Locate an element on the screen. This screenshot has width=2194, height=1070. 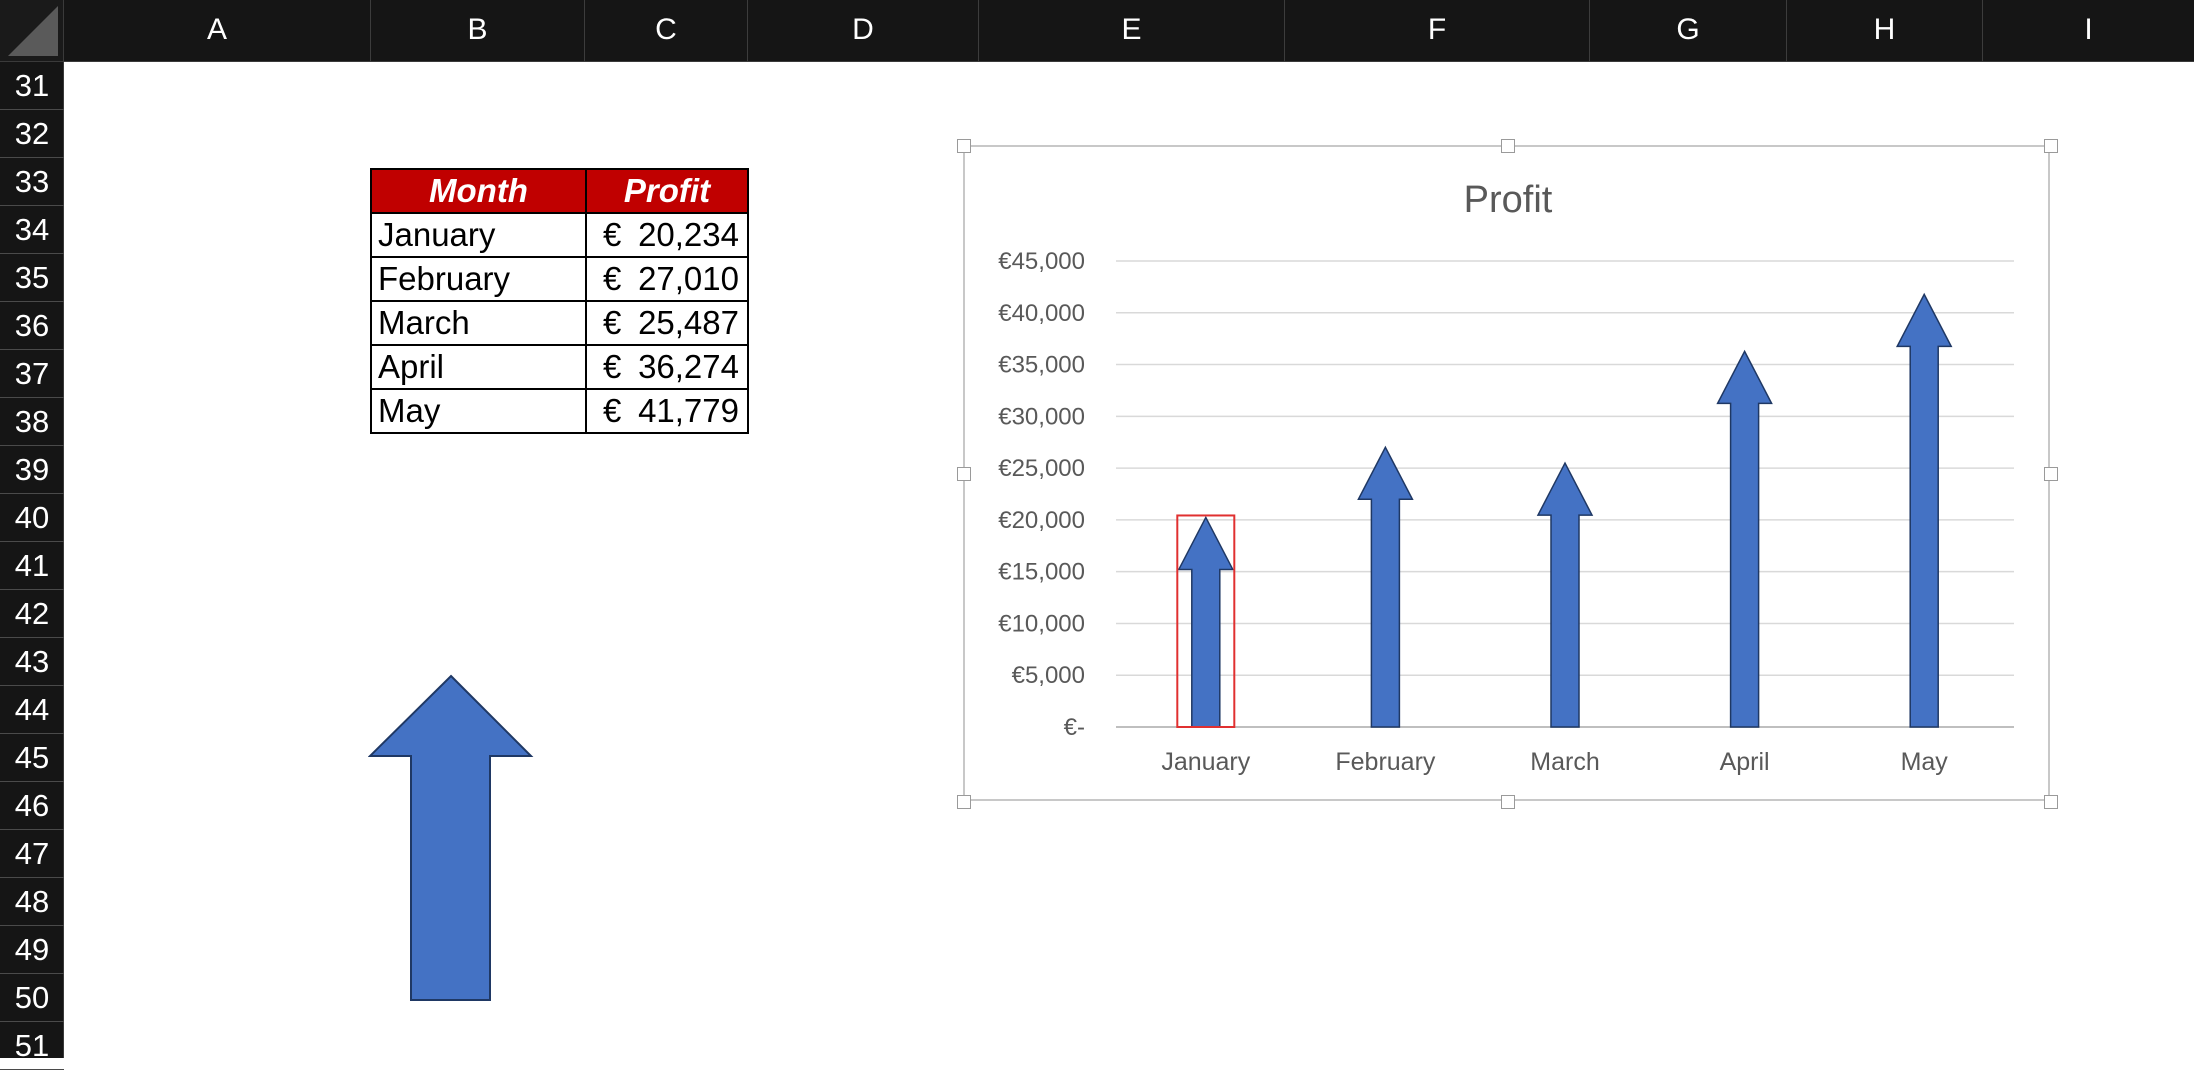
arrow-shape is located at coordinates (451, 839).